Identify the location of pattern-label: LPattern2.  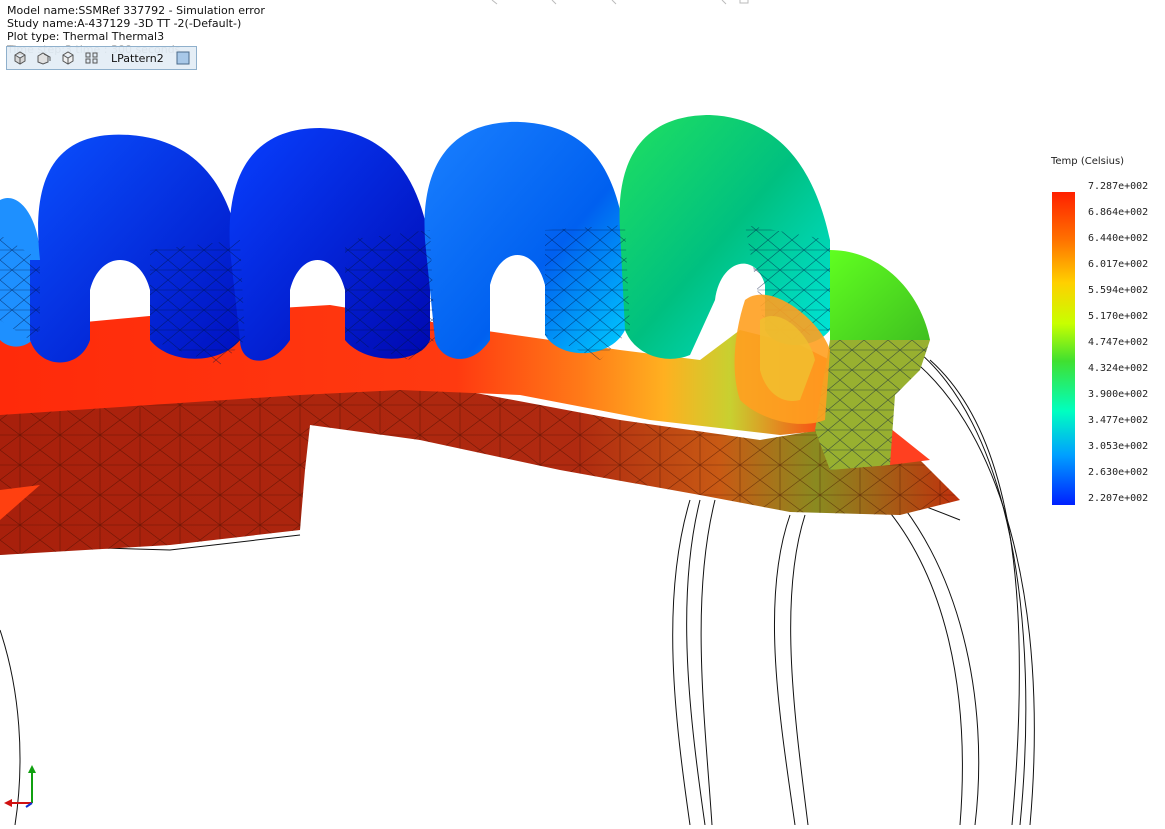
(137, 58).